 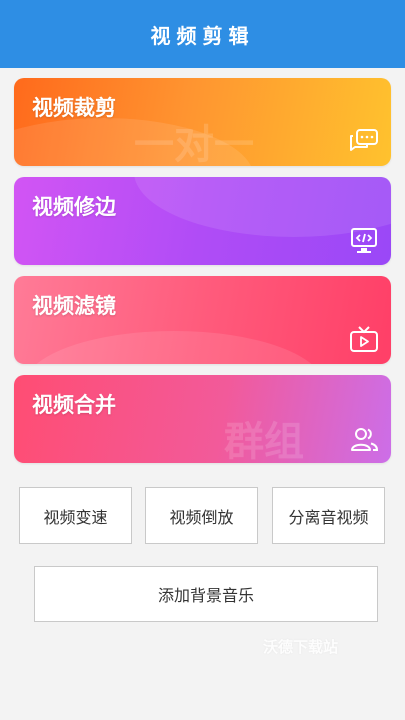 What do you see at coordinates (206, 594) in the screenshot?
I see `add-background-music-button: 添加背景音乐` at bounding box center [206, 594].